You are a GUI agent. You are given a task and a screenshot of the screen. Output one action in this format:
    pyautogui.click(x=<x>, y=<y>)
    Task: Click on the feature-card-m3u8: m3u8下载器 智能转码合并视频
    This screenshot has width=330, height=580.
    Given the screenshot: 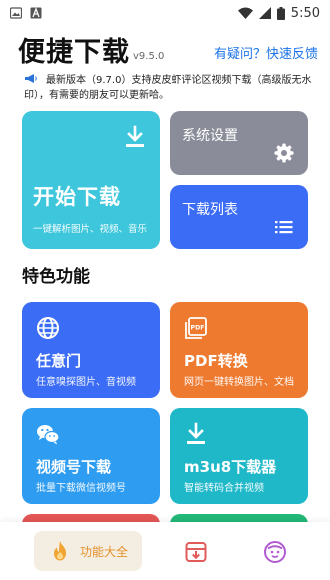 What is the action you would take?
    pyautogui.click(x=239, y=456)
    